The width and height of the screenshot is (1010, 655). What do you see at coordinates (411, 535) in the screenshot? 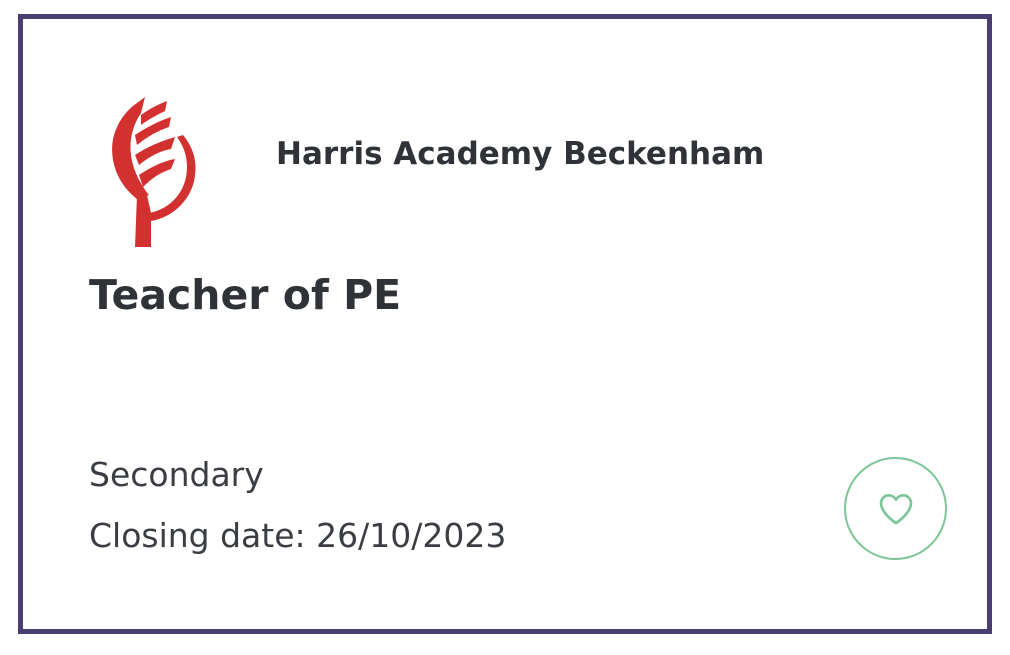
I see `closing-date-value: 26/10/2023` at bounding box center [411, 535].